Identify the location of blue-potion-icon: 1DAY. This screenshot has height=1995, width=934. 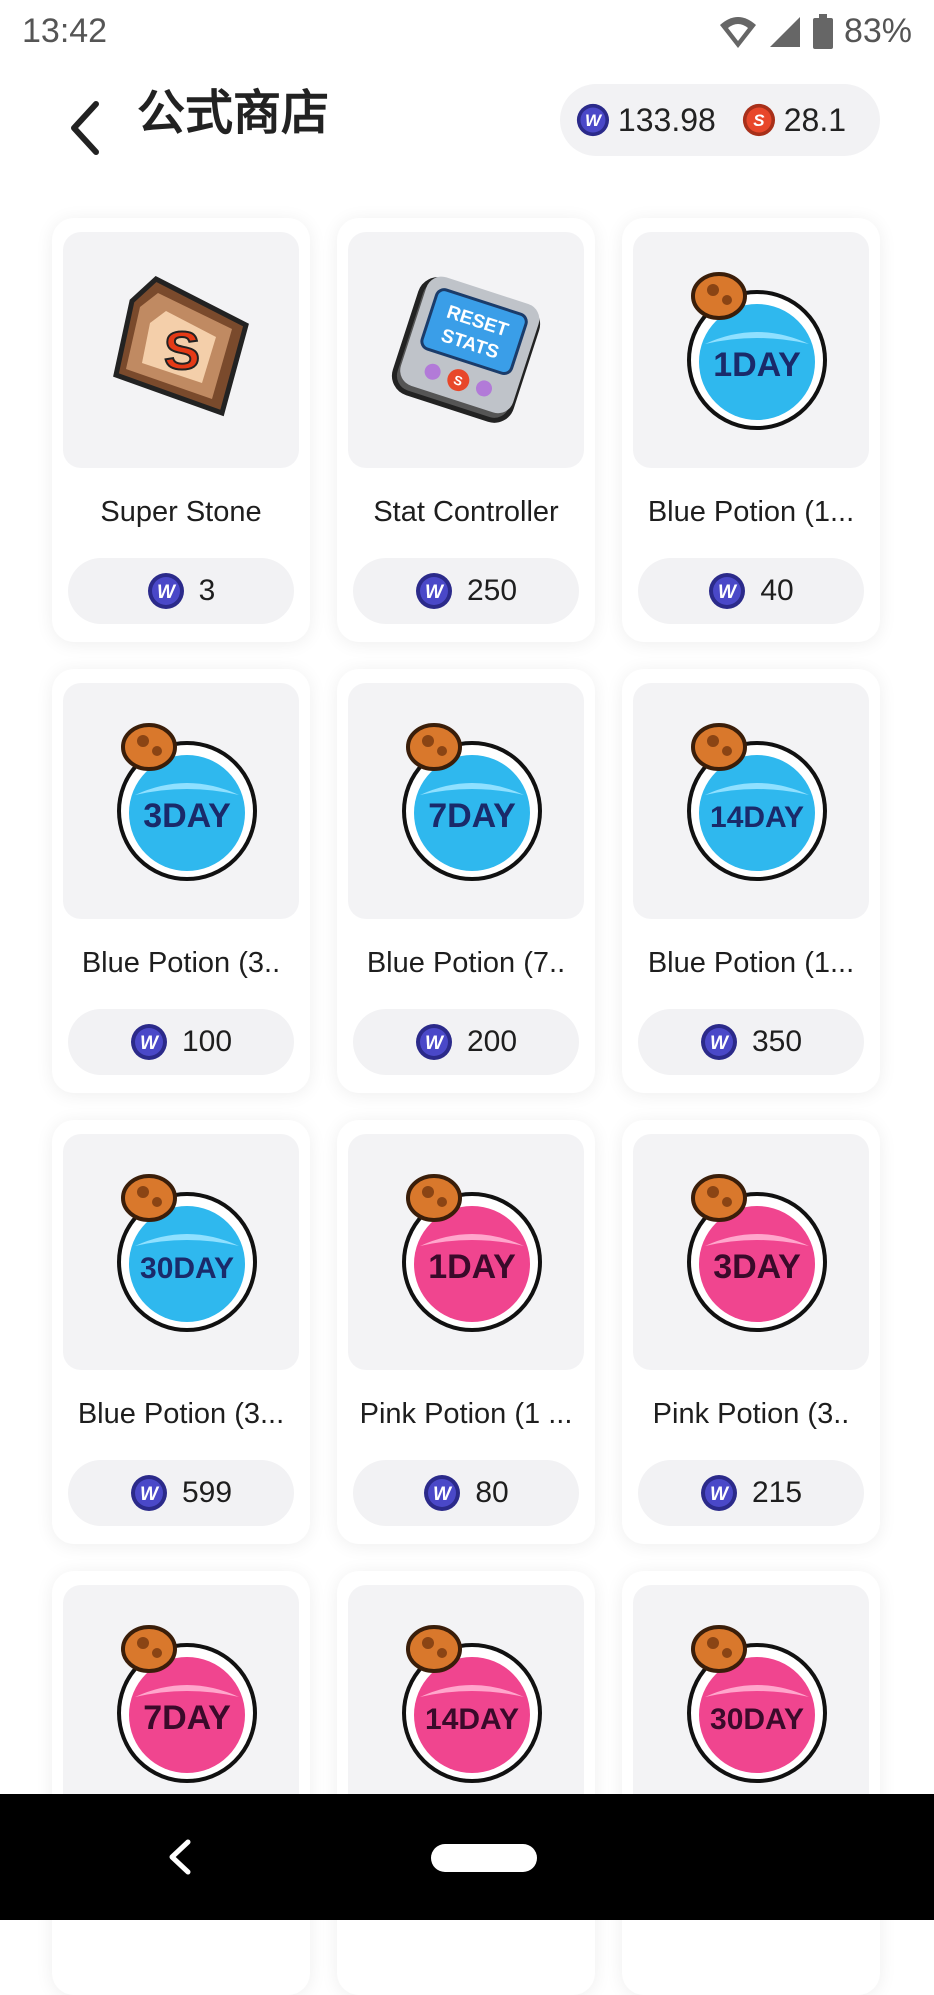
(757, 351).